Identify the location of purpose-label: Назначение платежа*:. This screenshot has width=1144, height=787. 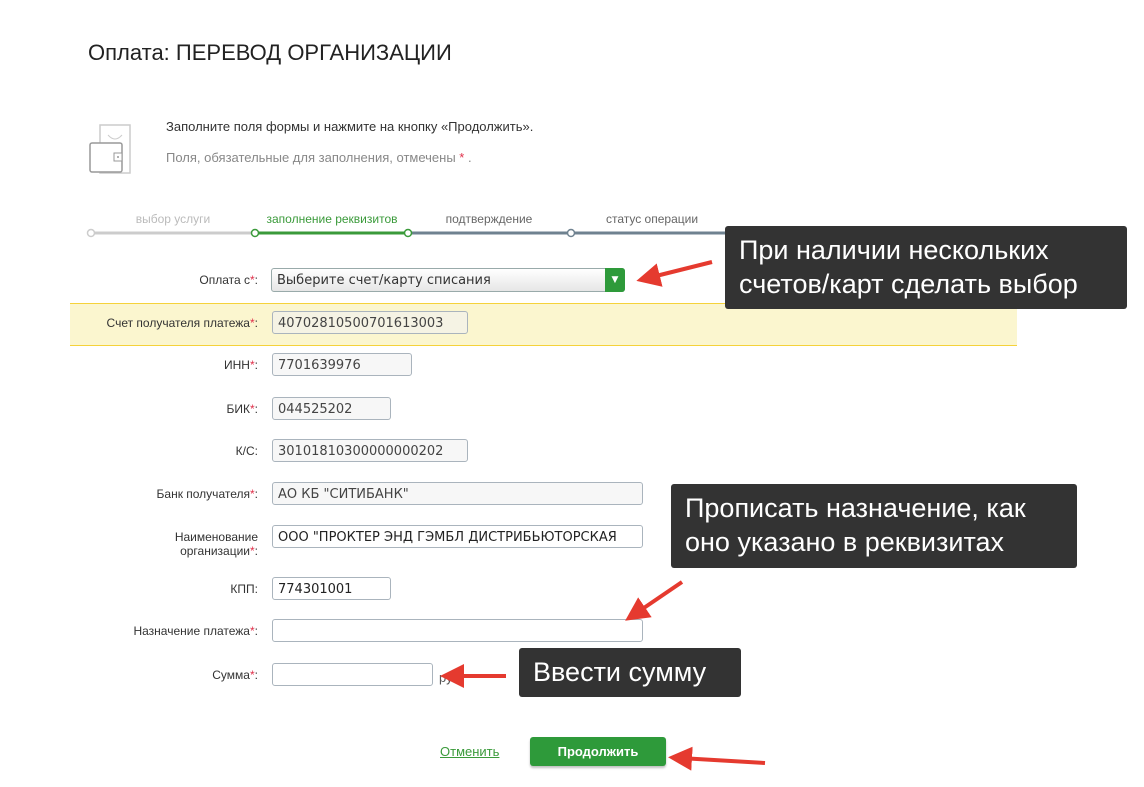
(195, 631).